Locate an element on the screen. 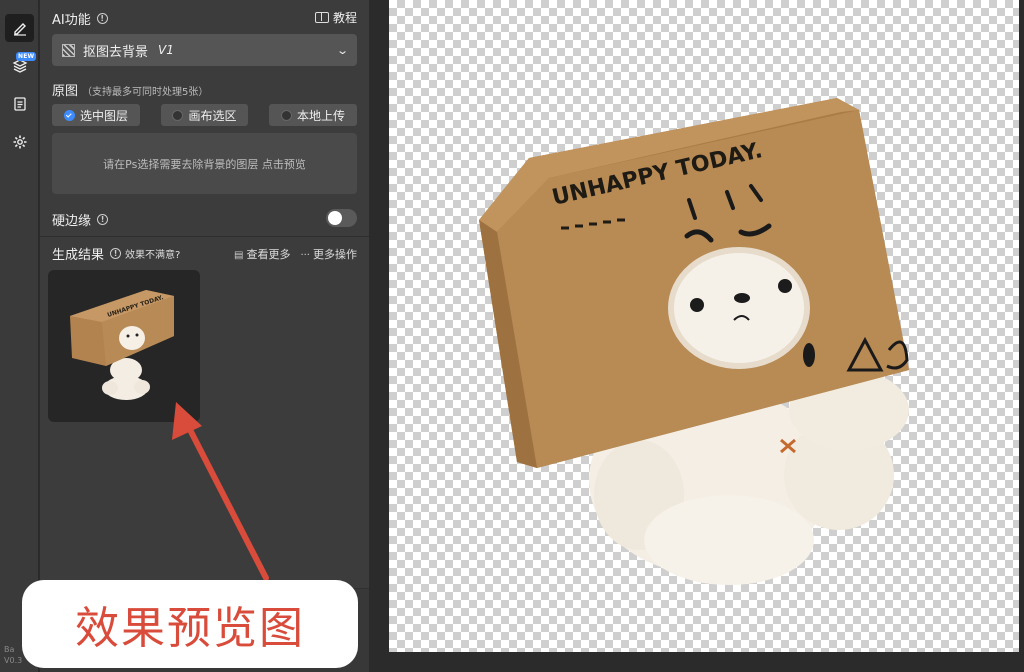  hard-edge-row: 硬边缘 ! is located at coordinates (80, 219).